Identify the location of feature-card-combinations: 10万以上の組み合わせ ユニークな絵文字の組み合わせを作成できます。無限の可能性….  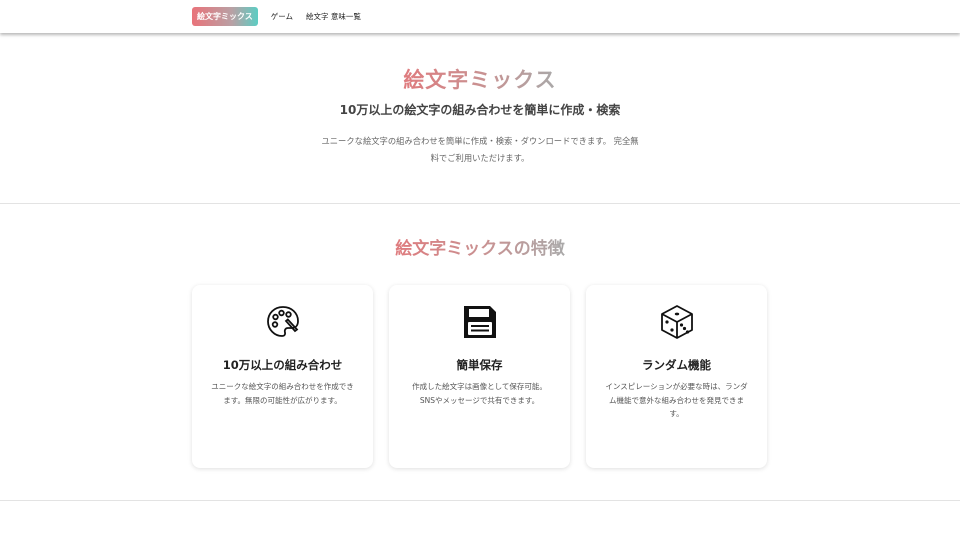
(282, 376).